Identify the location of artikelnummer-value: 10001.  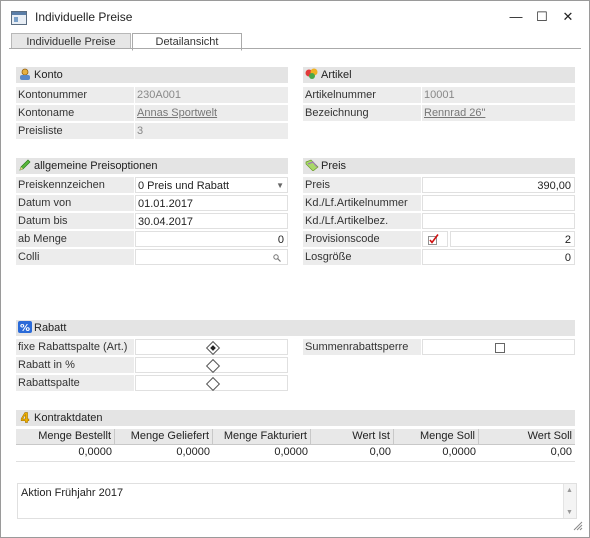
(498, 95).